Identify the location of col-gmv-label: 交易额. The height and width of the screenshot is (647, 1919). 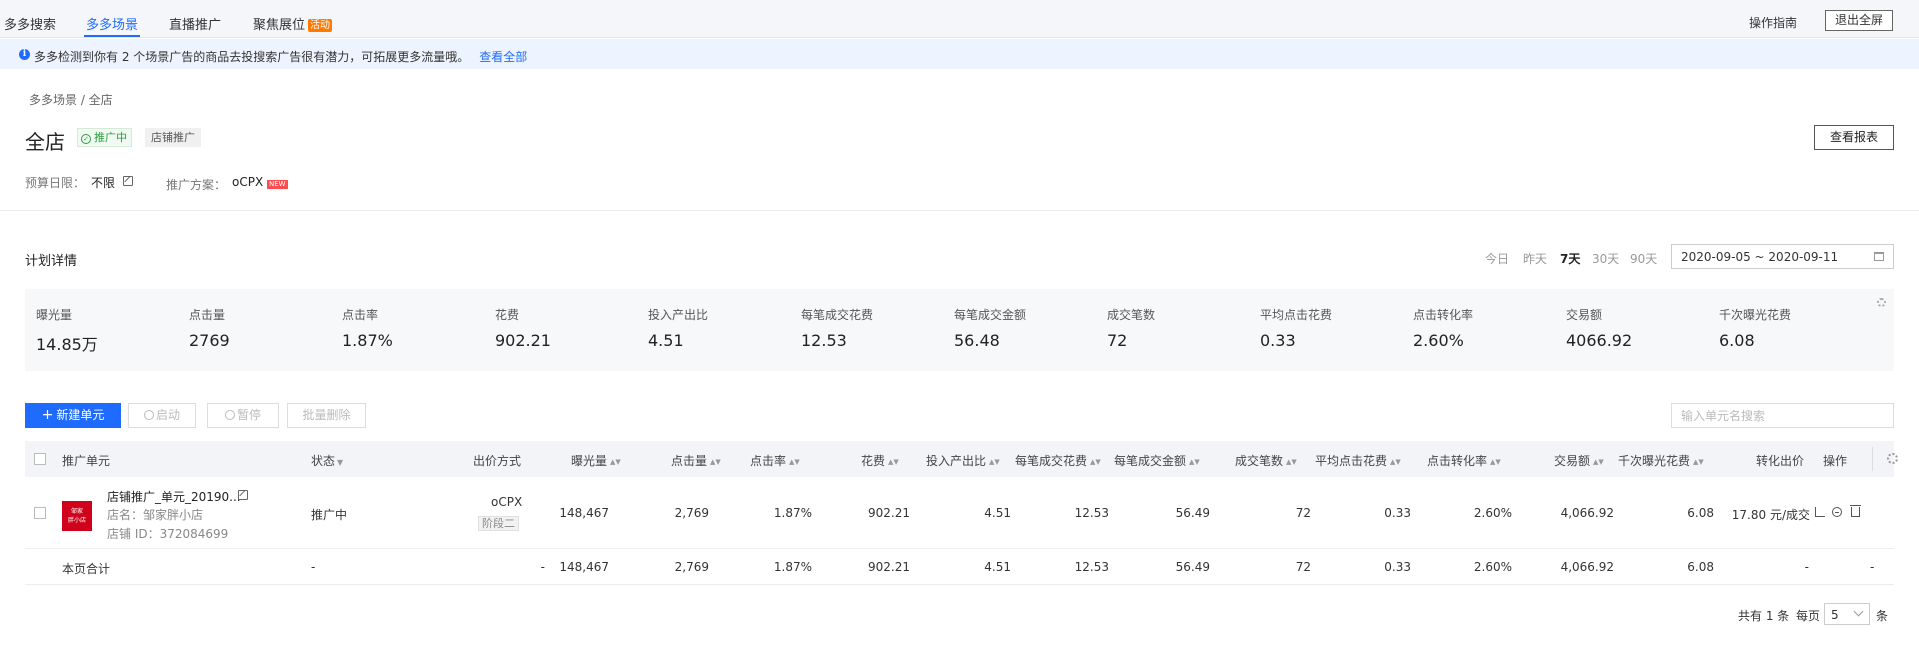
(1572, 461).